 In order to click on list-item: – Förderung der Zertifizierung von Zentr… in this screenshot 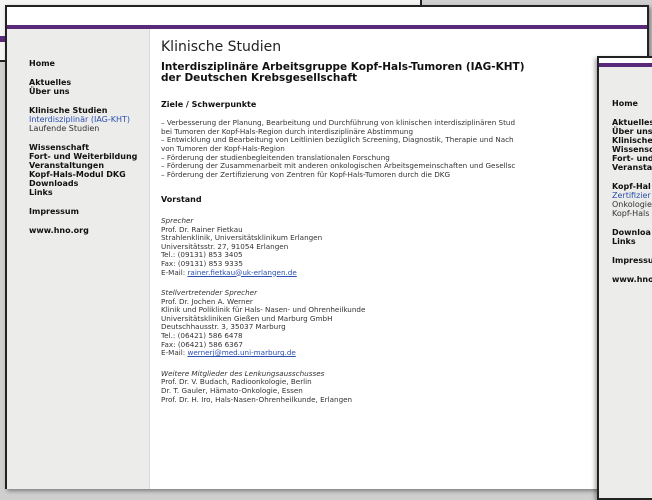, I will do `click(306, 174)`.